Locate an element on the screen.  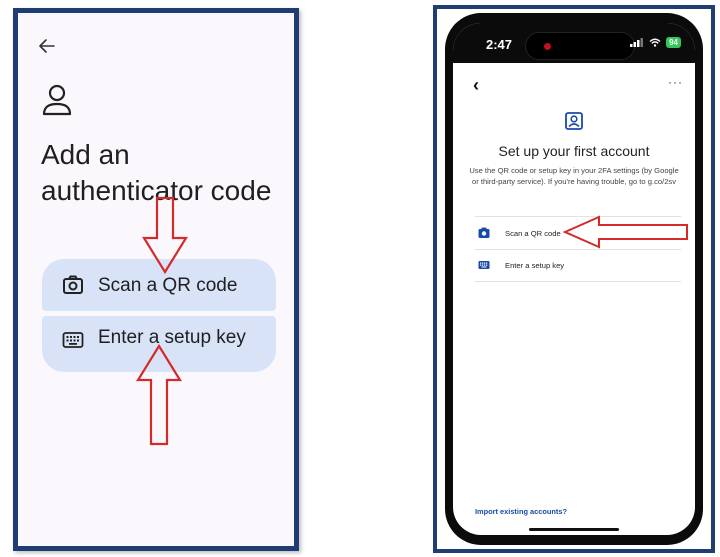
import-existing-accounts-link: Import existing accounts? is located at coordinates (521, 511).